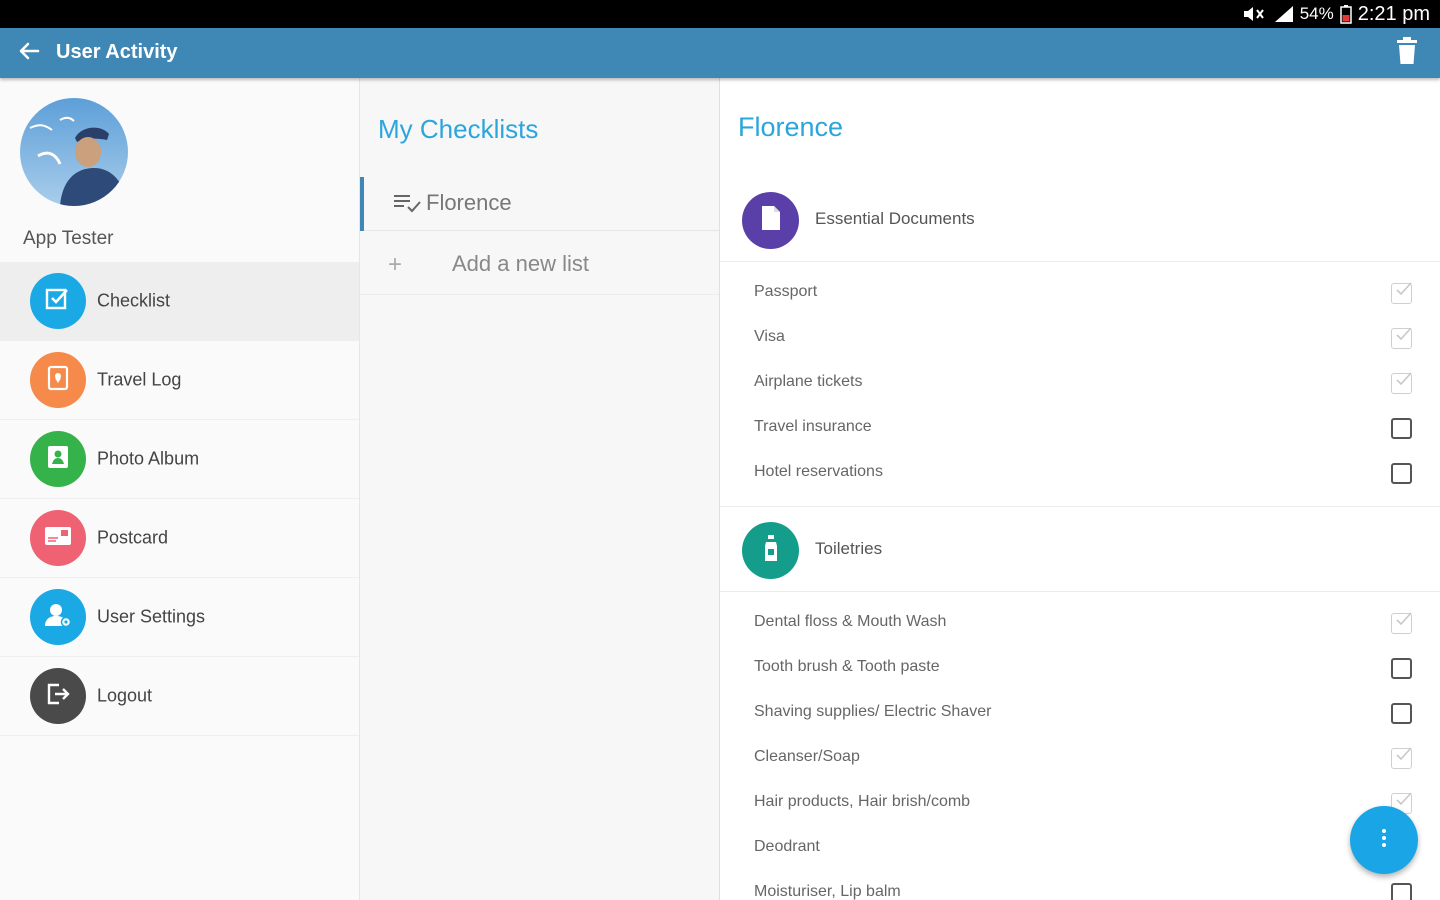 Image resolution: width=1440 pixels, height=900 pixels. I want to click on item-label: Passport, so click(786, 291).